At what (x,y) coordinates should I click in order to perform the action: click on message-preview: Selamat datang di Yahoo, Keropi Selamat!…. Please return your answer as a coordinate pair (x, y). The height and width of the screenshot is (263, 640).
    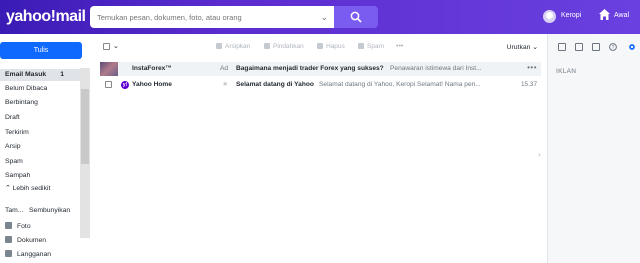
    Looking at the image, I should click on (400, 84).